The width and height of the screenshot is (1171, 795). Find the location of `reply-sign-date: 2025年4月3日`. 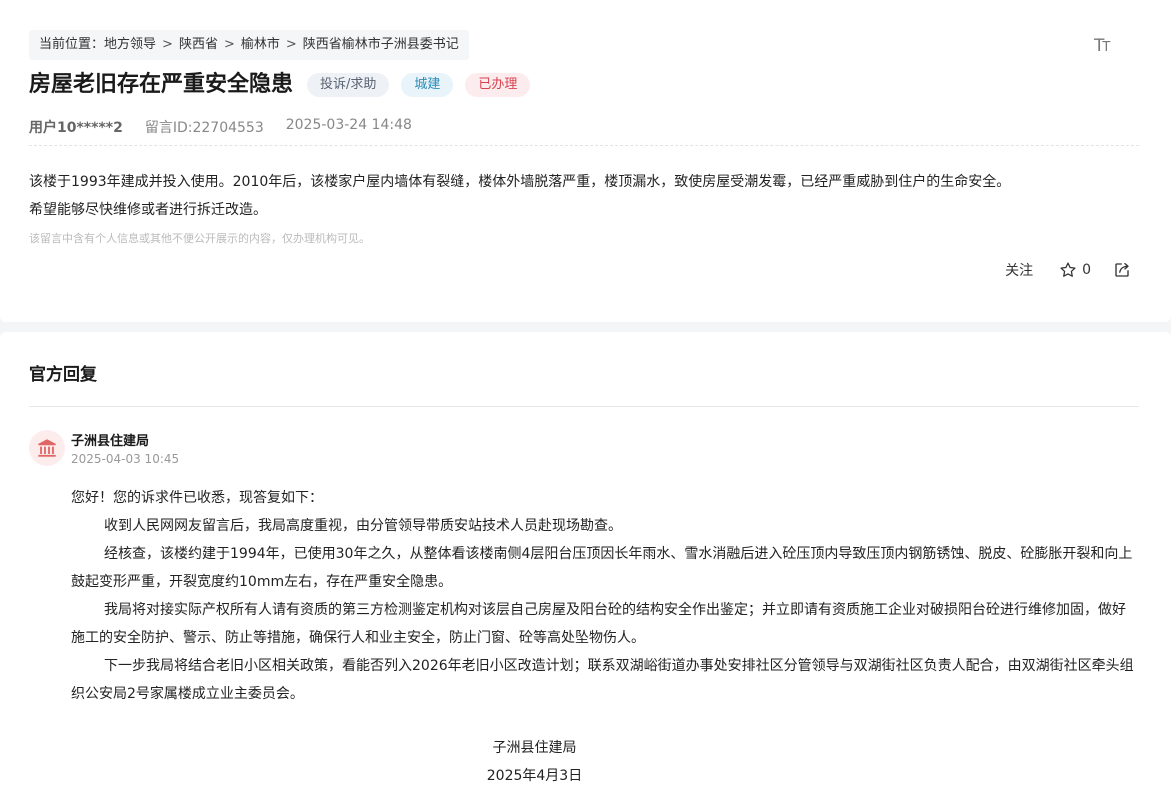

reply-sign-date: 2025年4月3日 is located at coordinates (534, 776).